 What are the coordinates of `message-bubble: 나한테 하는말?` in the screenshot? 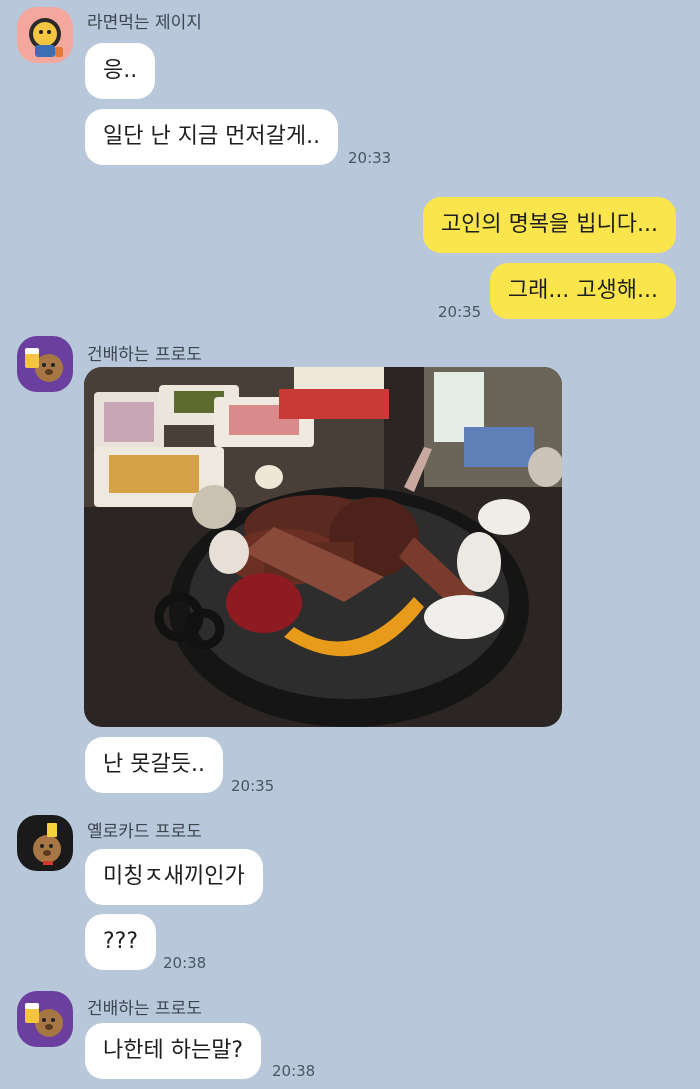 It's located at (173, 1051).